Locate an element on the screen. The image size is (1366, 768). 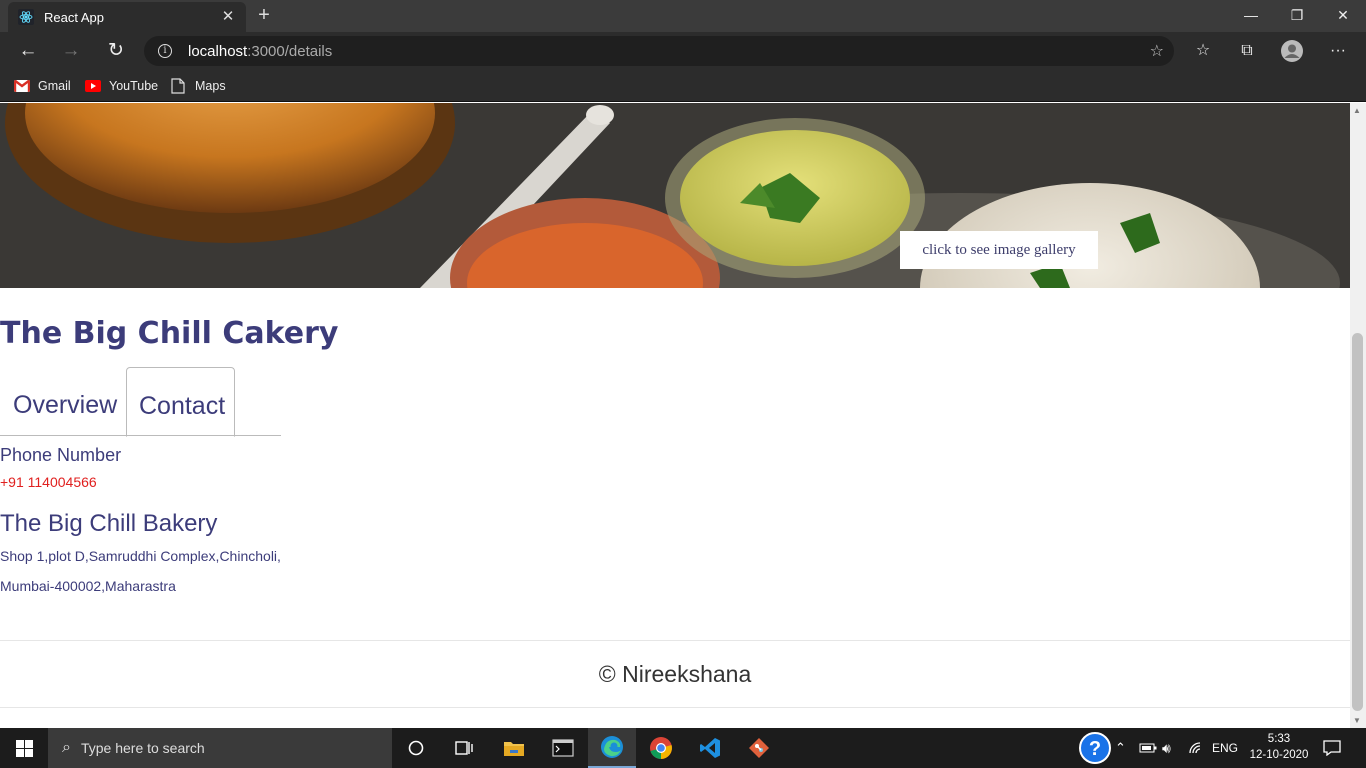
branch-name: The Big Chill Bakery is located at coordinates (109, 523).